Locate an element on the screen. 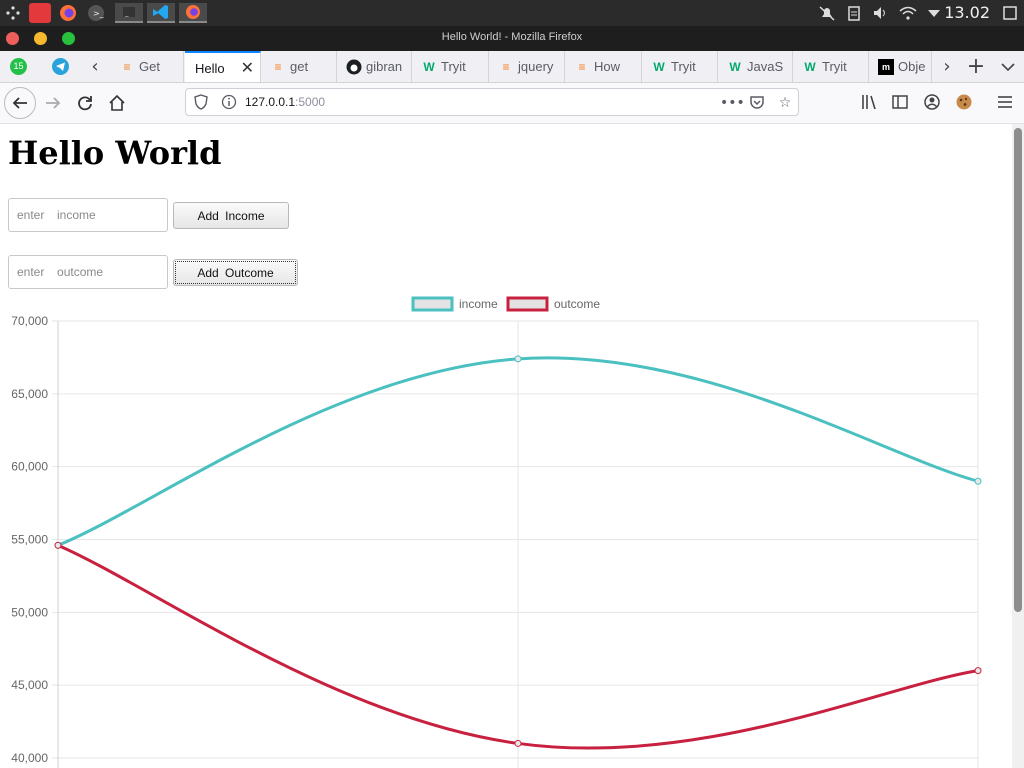 The width and height of the screenshot is (1024, 768). library-icon is located at coordinates (869, 102).